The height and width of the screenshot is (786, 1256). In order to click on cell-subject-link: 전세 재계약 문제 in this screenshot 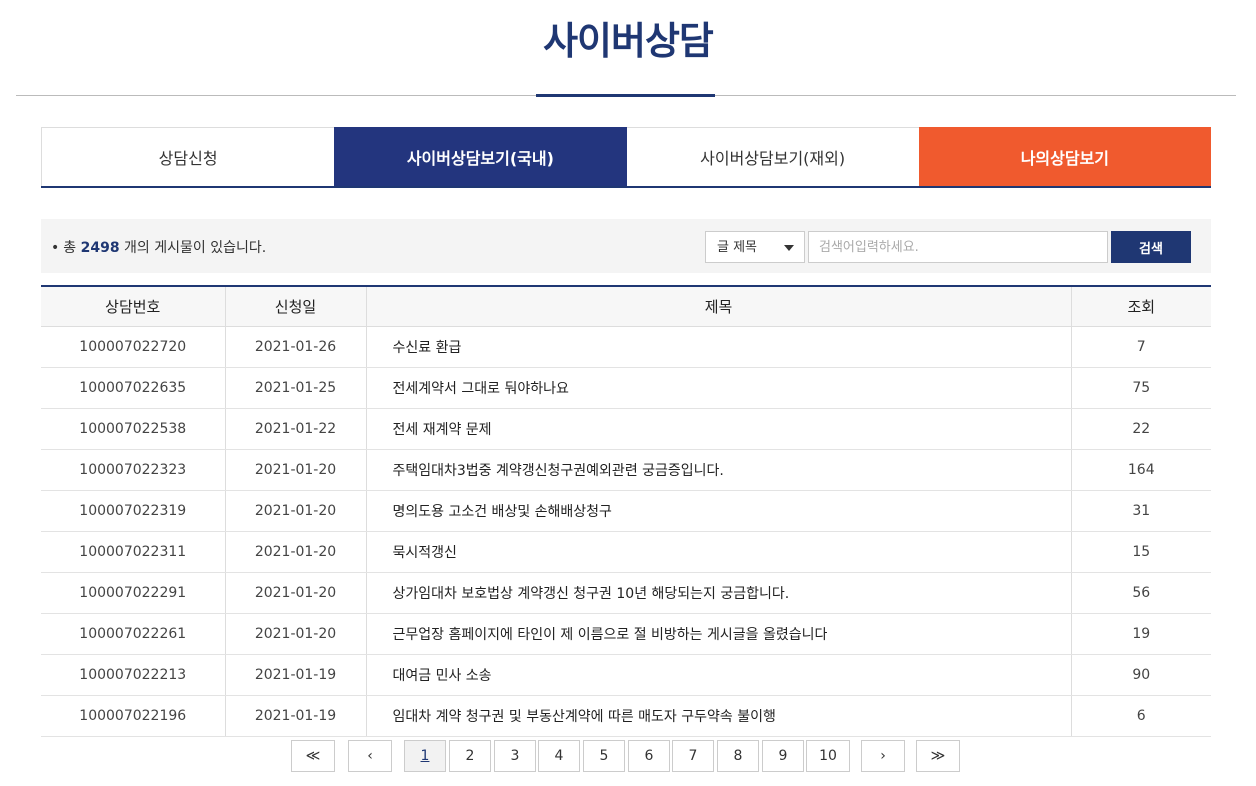, I will do `click(718, 429)`.